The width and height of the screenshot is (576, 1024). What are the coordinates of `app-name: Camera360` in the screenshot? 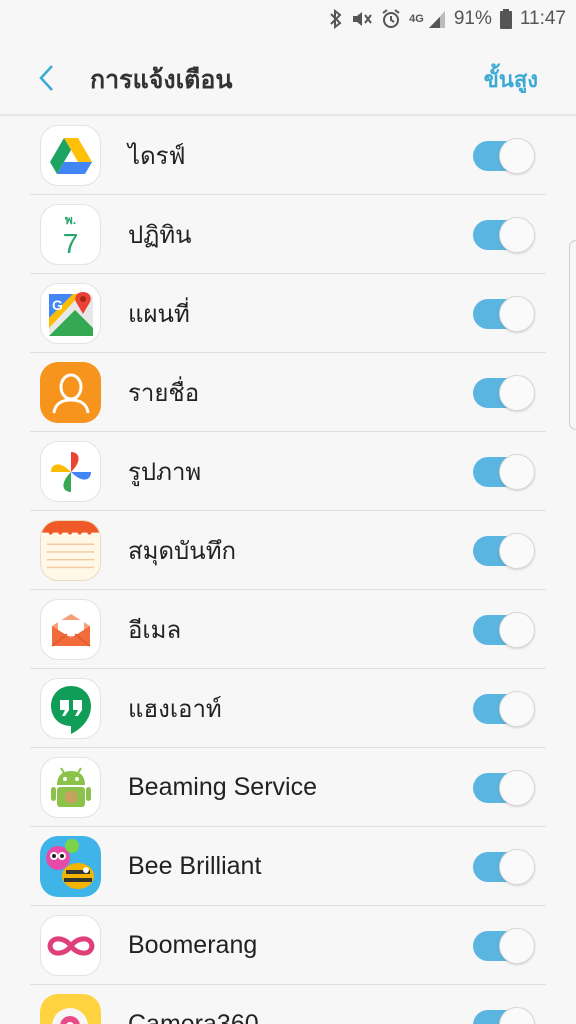 It's located at (193, 1017).